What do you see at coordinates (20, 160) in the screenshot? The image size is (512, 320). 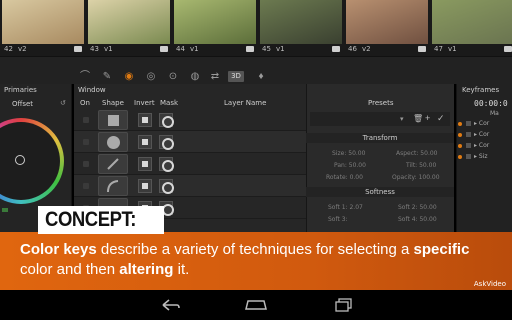 I see `wheel-crosshair` at bounding box center [20, 160].